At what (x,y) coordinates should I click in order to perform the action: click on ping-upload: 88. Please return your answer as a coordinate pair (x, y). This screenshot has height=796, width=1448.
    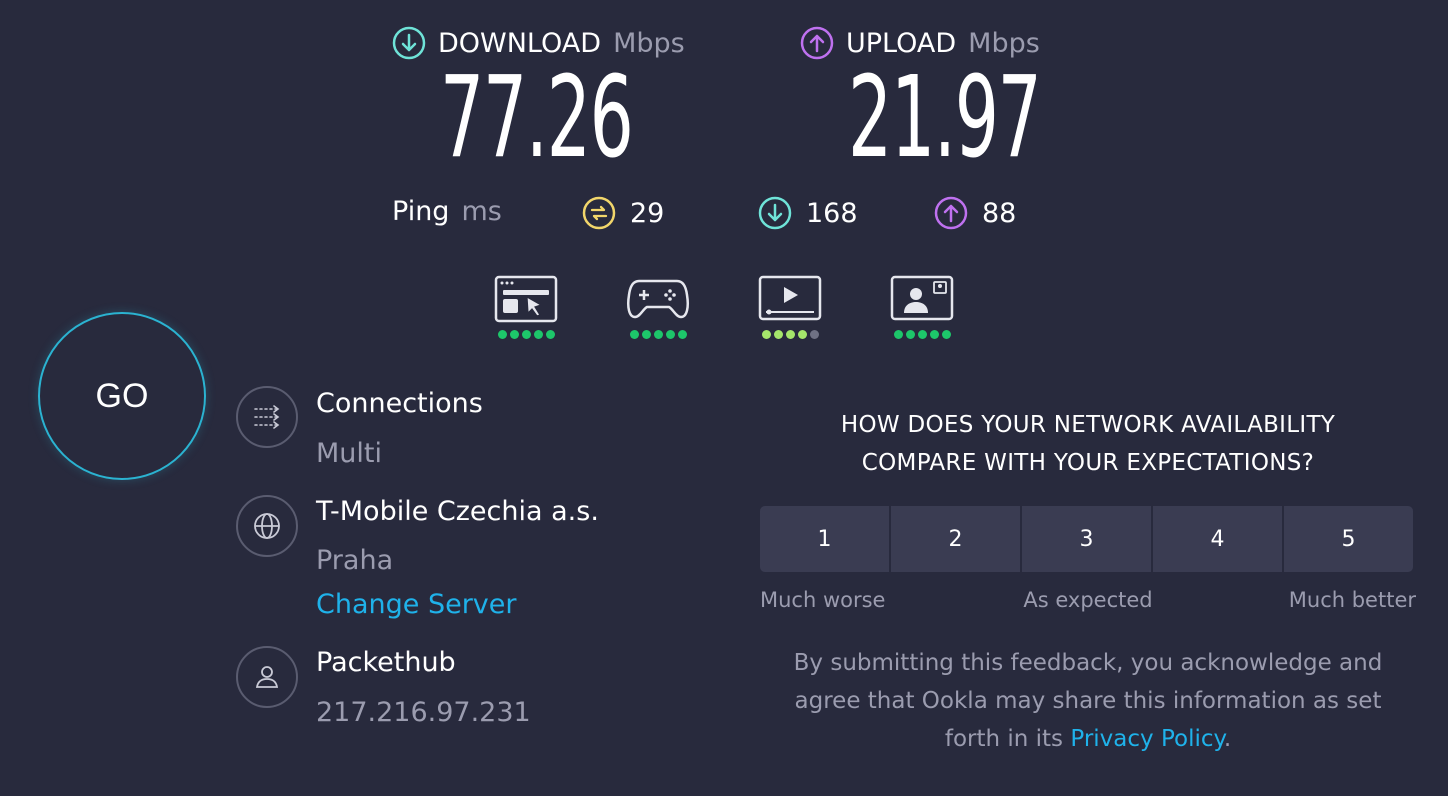
    Looking at the image, I should click on (975, 213).